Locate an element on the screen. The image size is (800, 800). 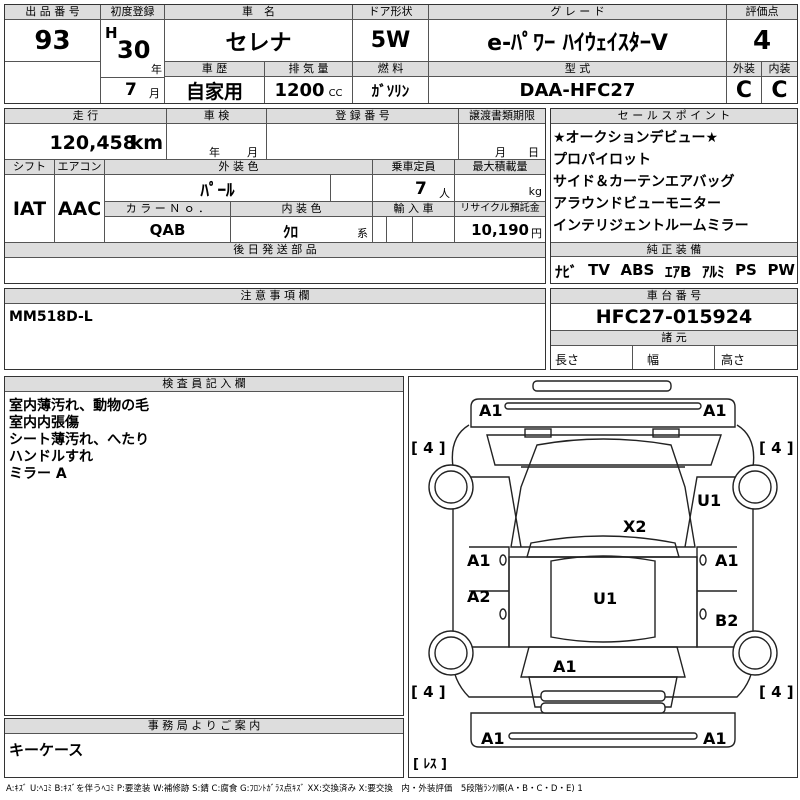
capacity-value: 7 is located at coordinates (421, 189).